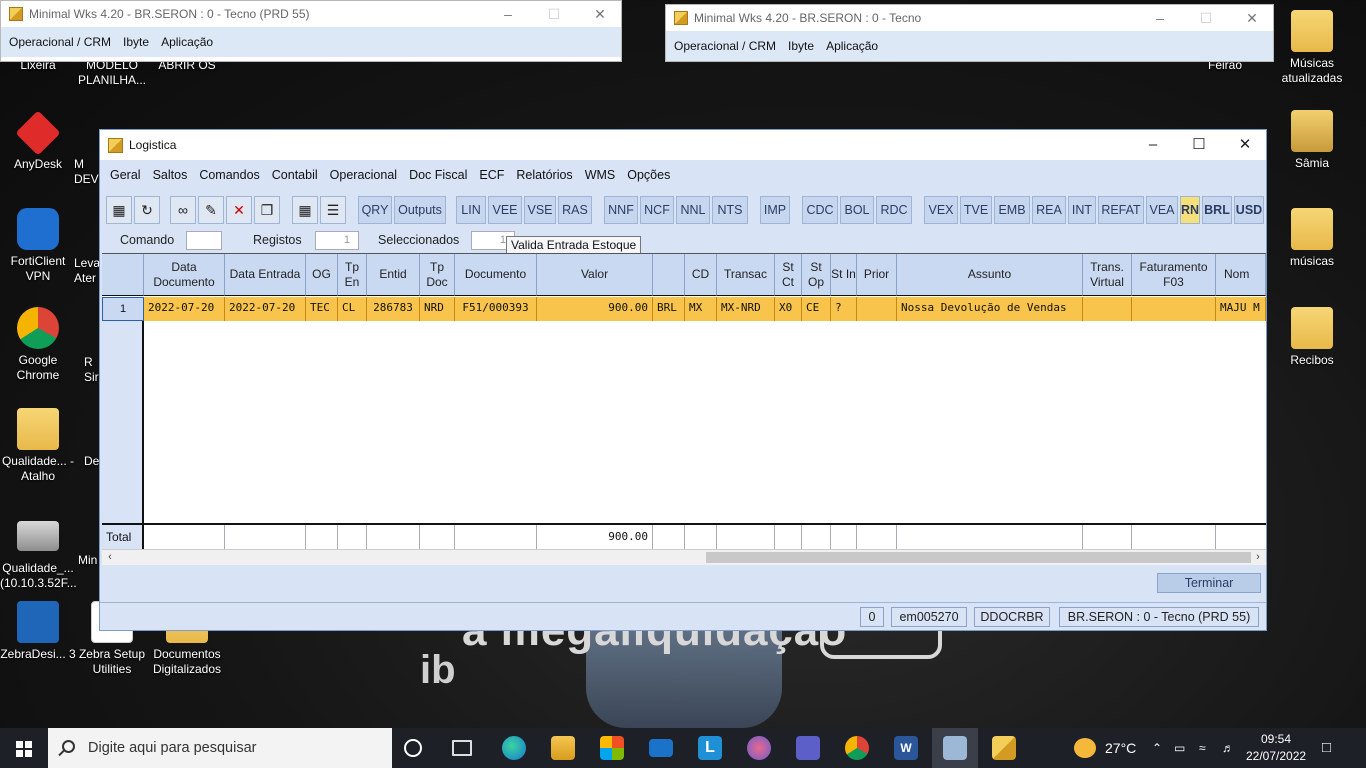 Image resolution: width=1366 pixels, height=768 pixels. Describe the element at coordinates (1312, 48) in the screenshot. I see `desktop-icon-musicas-atualizadas: Músicas atualizadas` at that location.